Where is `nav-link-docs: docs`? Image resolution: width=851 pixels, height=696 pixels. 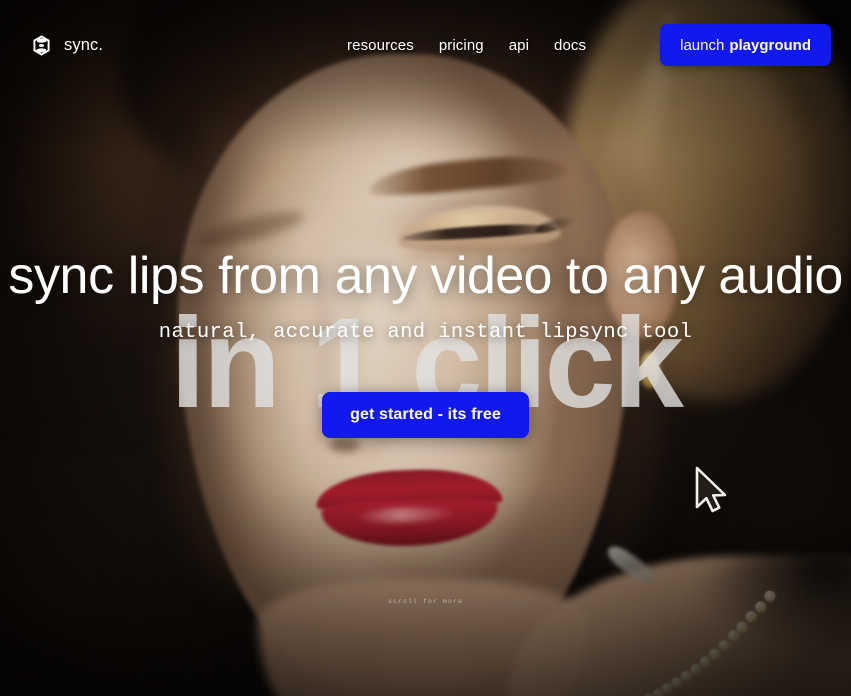 nav-link-docs: docs is located at coordinates (570, 45).